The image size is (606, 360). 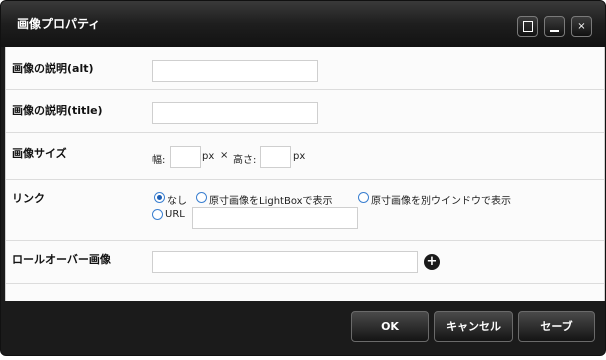 What do you see at coordinates (185, 157) in the screenshot?
I see `width-input` at bounding box center [185, 157].